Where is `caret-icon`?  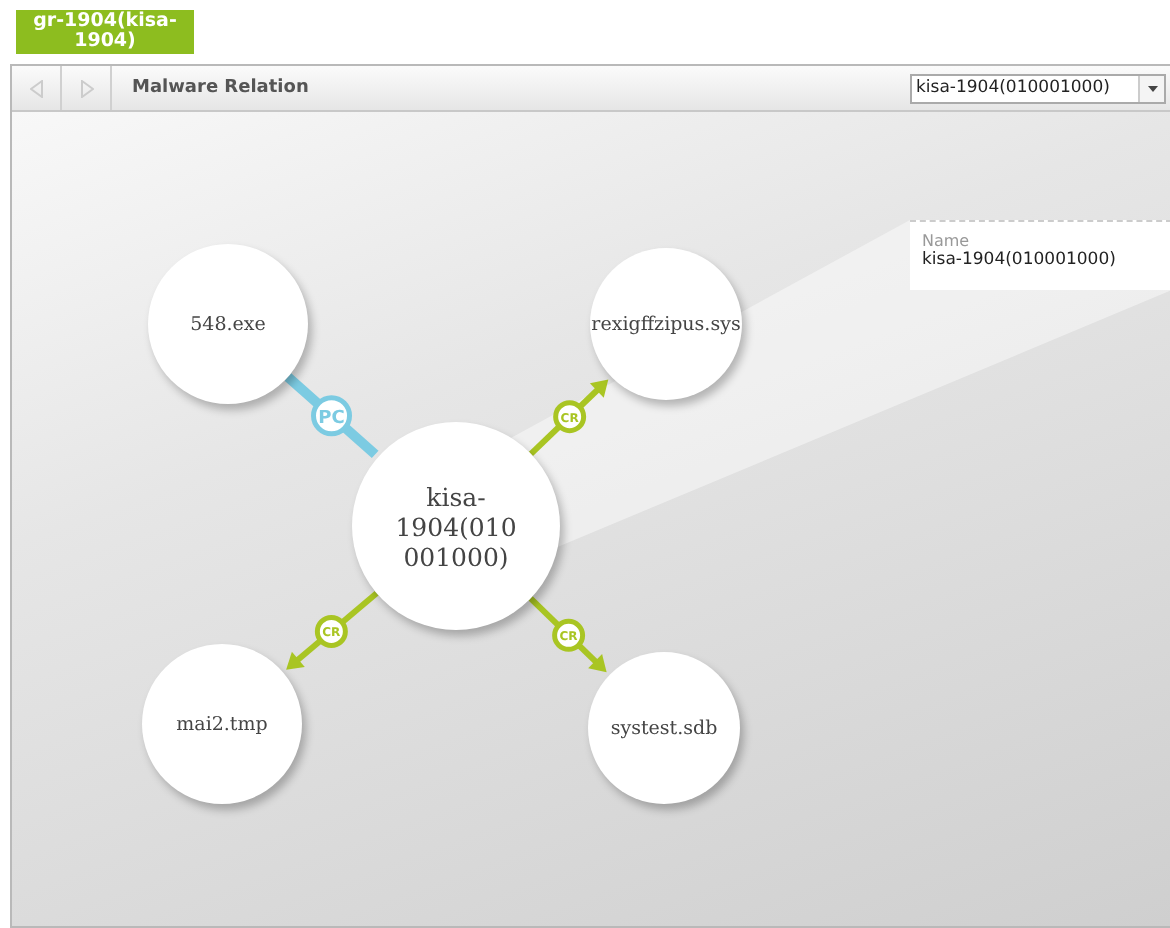 caret-icon is located at coordinates (1152, 88).